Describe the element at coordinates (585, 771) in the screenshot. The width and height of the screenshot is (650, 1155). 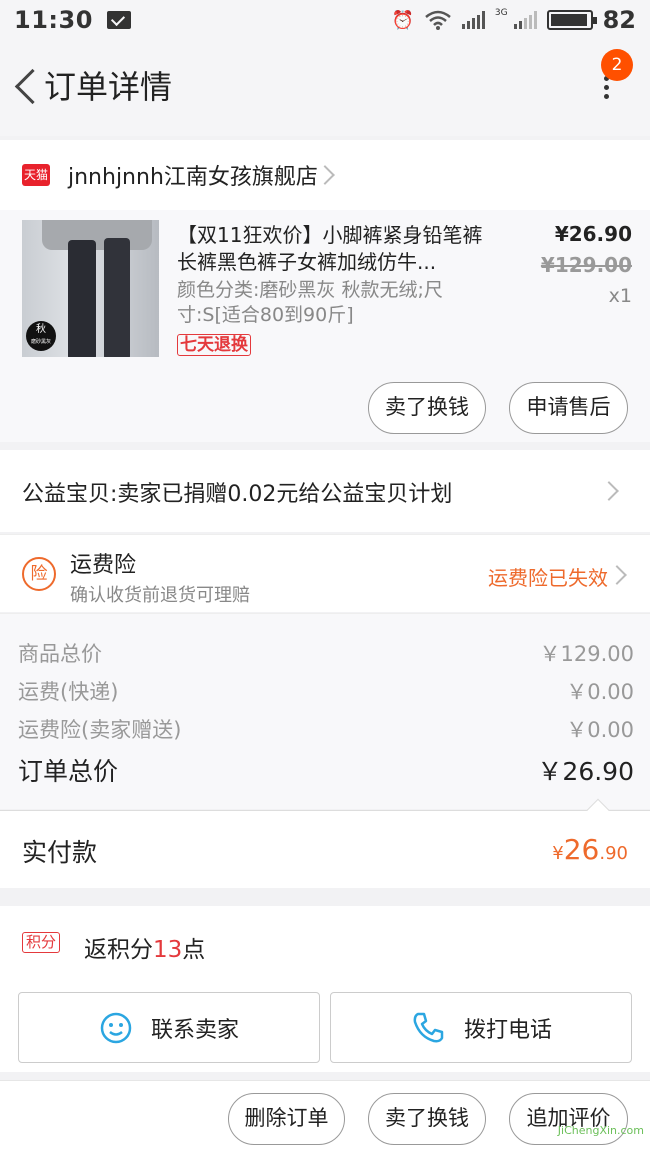
I see `order-total-value: ￥26.90` at that location.